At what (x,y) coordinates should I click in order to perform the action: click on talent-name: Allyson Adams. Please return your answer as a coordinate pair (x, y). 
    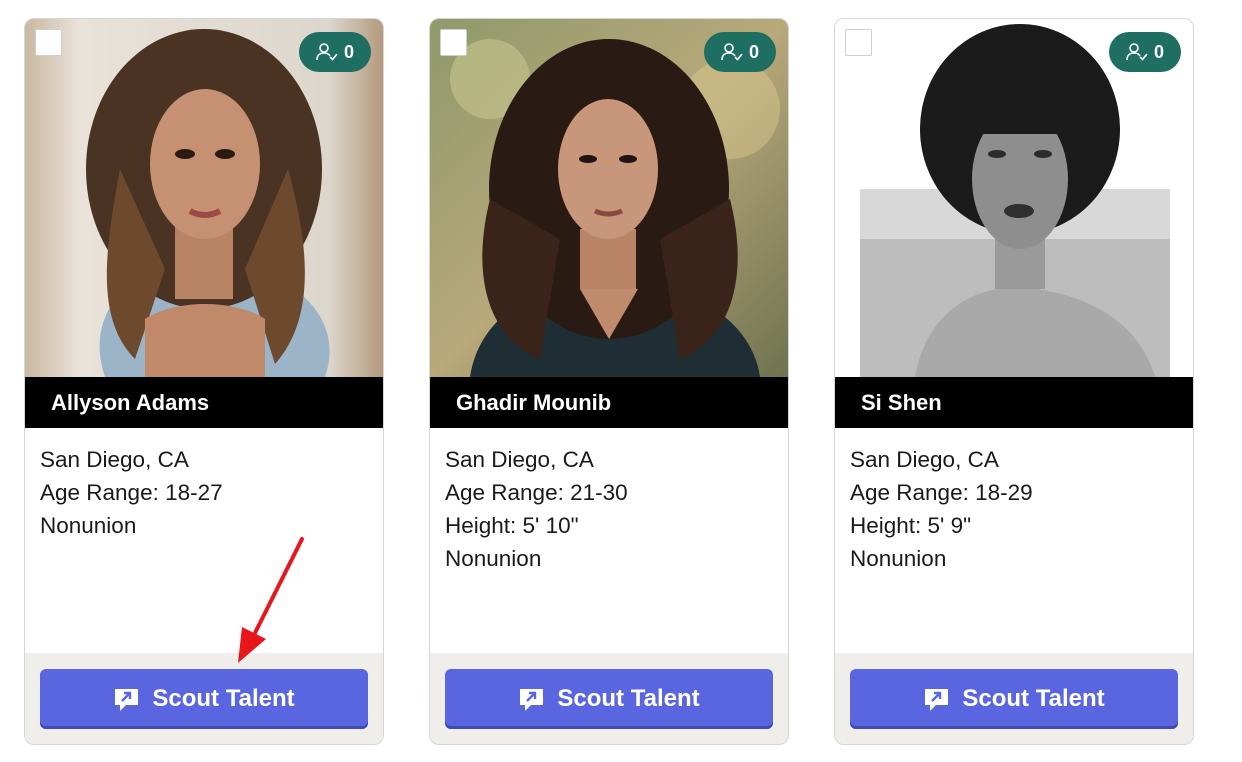
    Looking at the image, I should click on (204, 402).